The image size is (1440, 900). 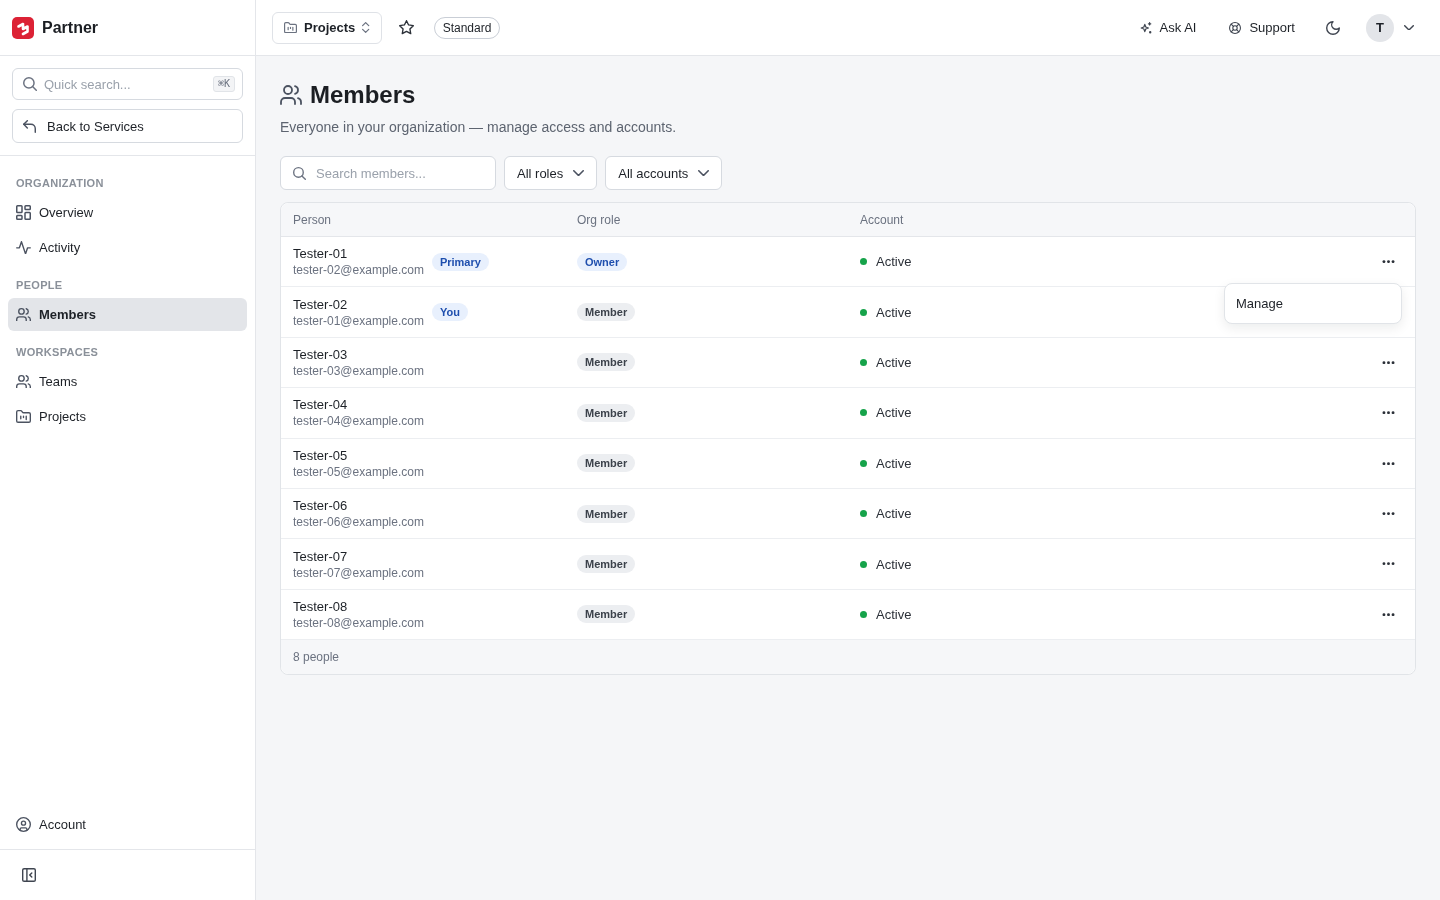 I want to click on filter-dropdown: All roles, so click(x=551, y=173).